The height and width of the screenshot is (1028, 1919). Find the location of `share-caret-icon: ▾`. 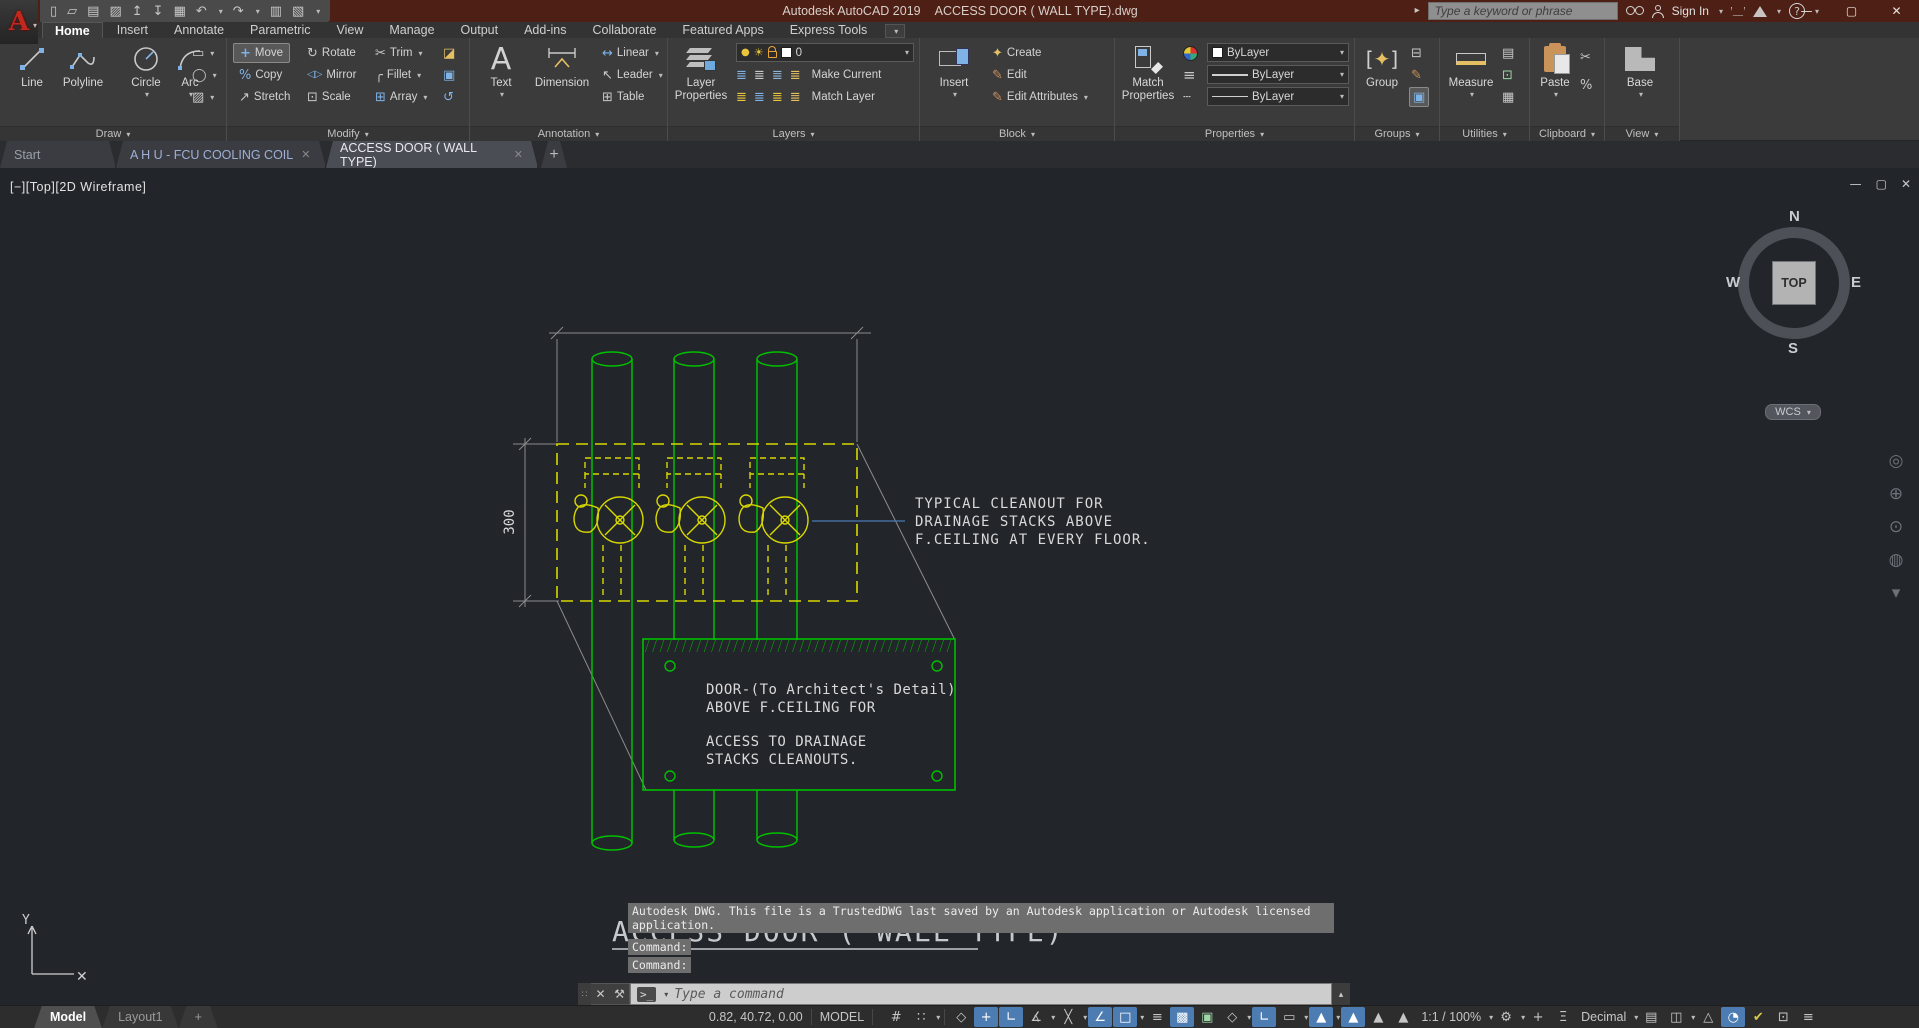

share-caret-icon: ▾ is located at coordinates (1779, 11).